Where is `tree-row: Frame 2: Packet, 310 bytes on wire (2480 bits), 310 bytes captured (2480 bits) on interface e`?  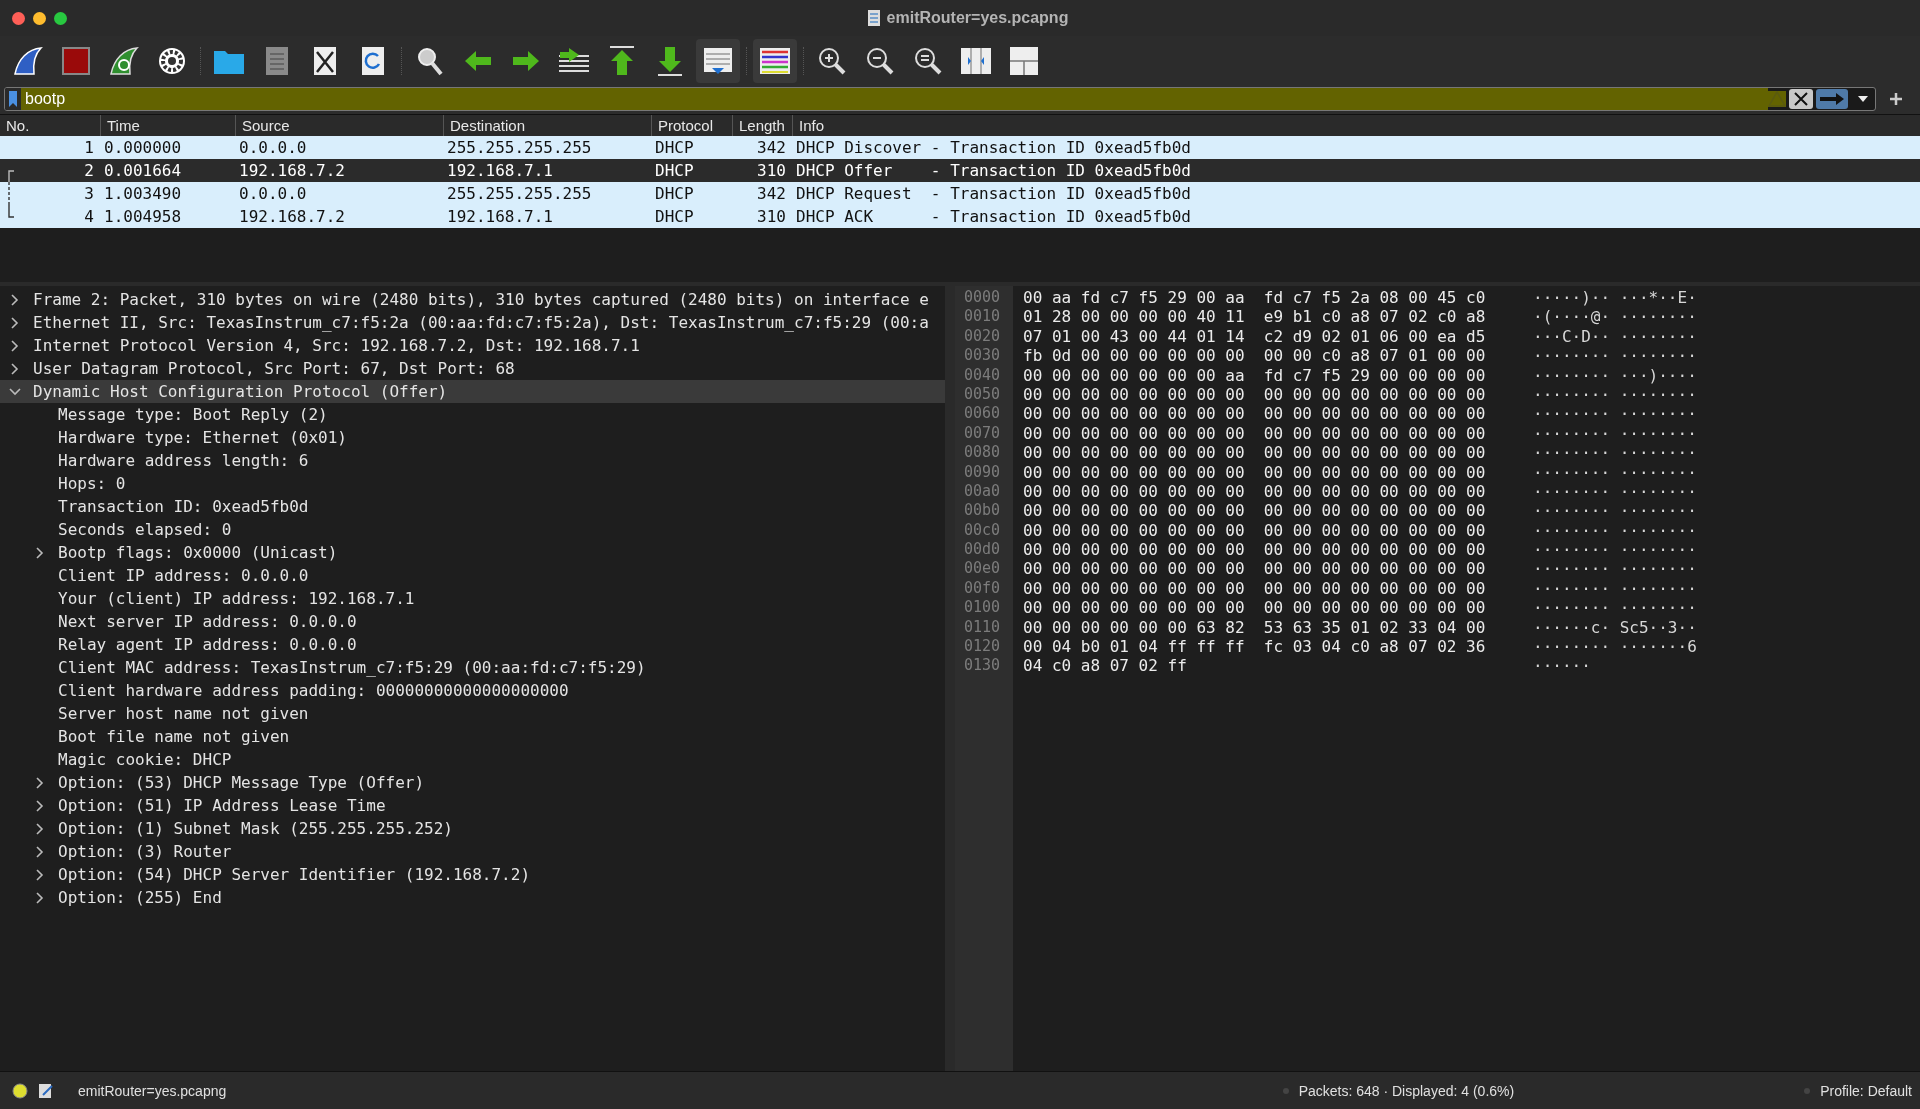
tree-row: Frame 2: Packet, 310 bytes on wire (2480 bits), 310 bytes captured (2480 bits) on interface e is located at coordinates (472, 299).